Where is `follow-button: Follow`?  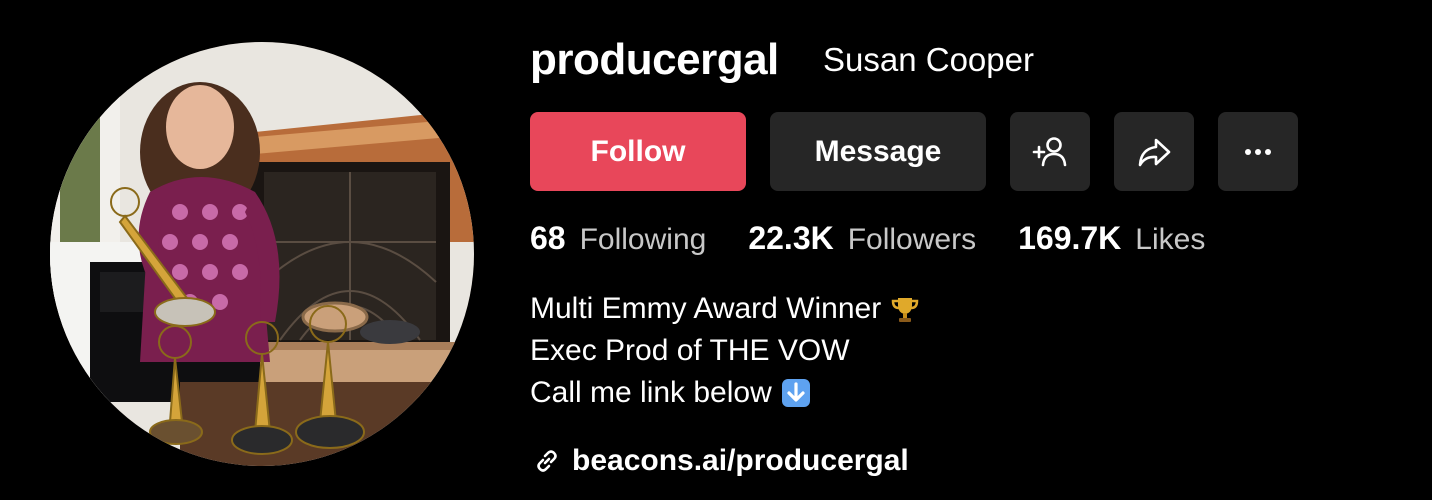 follow-button: Follow is located at coordinates (638, 151).